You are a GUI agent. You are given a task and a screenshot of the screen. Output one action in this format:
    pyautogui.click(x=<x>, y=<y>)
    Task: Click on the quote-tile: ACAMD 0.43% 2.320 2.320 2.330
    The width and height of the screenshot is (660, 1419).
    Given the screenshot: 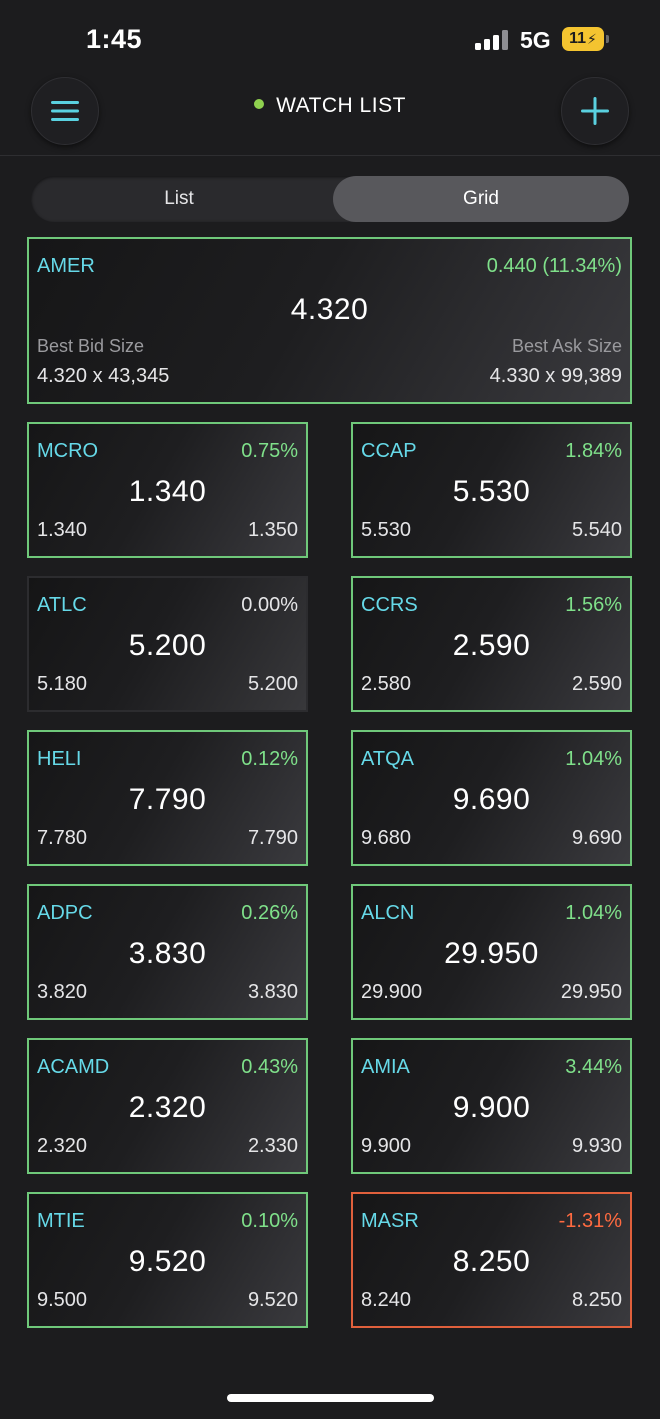 What is the action you would take?
    pyautogui.click(x=167, y=1106)
    